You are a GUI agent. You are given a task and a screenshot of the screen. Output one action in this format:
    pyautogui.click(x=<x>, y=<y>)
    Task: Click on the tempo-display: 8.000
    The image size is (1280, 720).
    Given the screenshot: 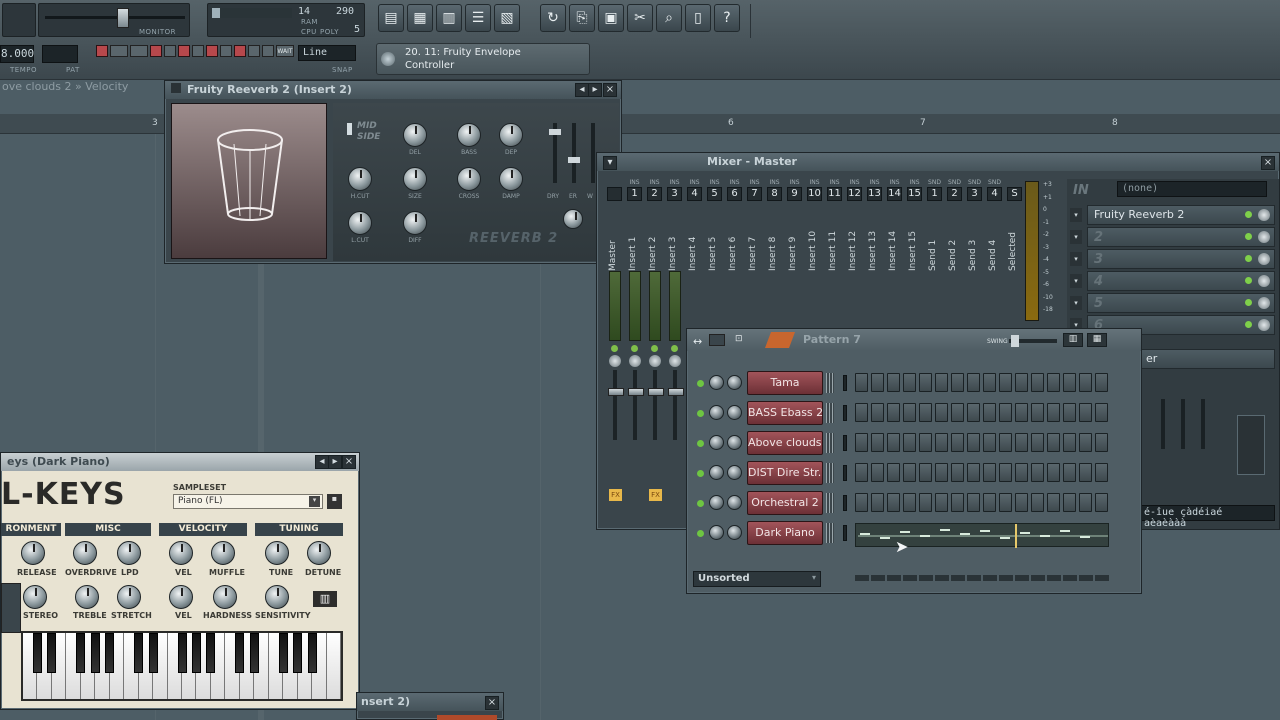 What is the action you would take?
    pyautogui.click(x=17, y=54)
    